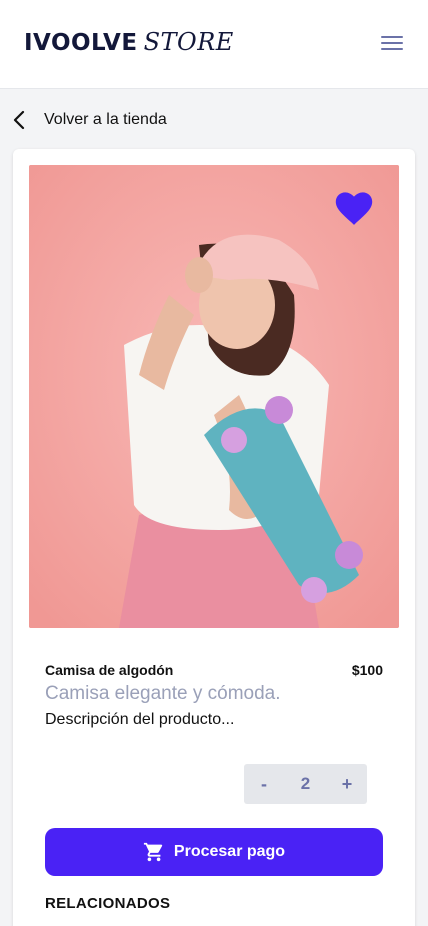 The image size is (428, 926). I want to click on hamburger-menu-icon, so click(392, 44).